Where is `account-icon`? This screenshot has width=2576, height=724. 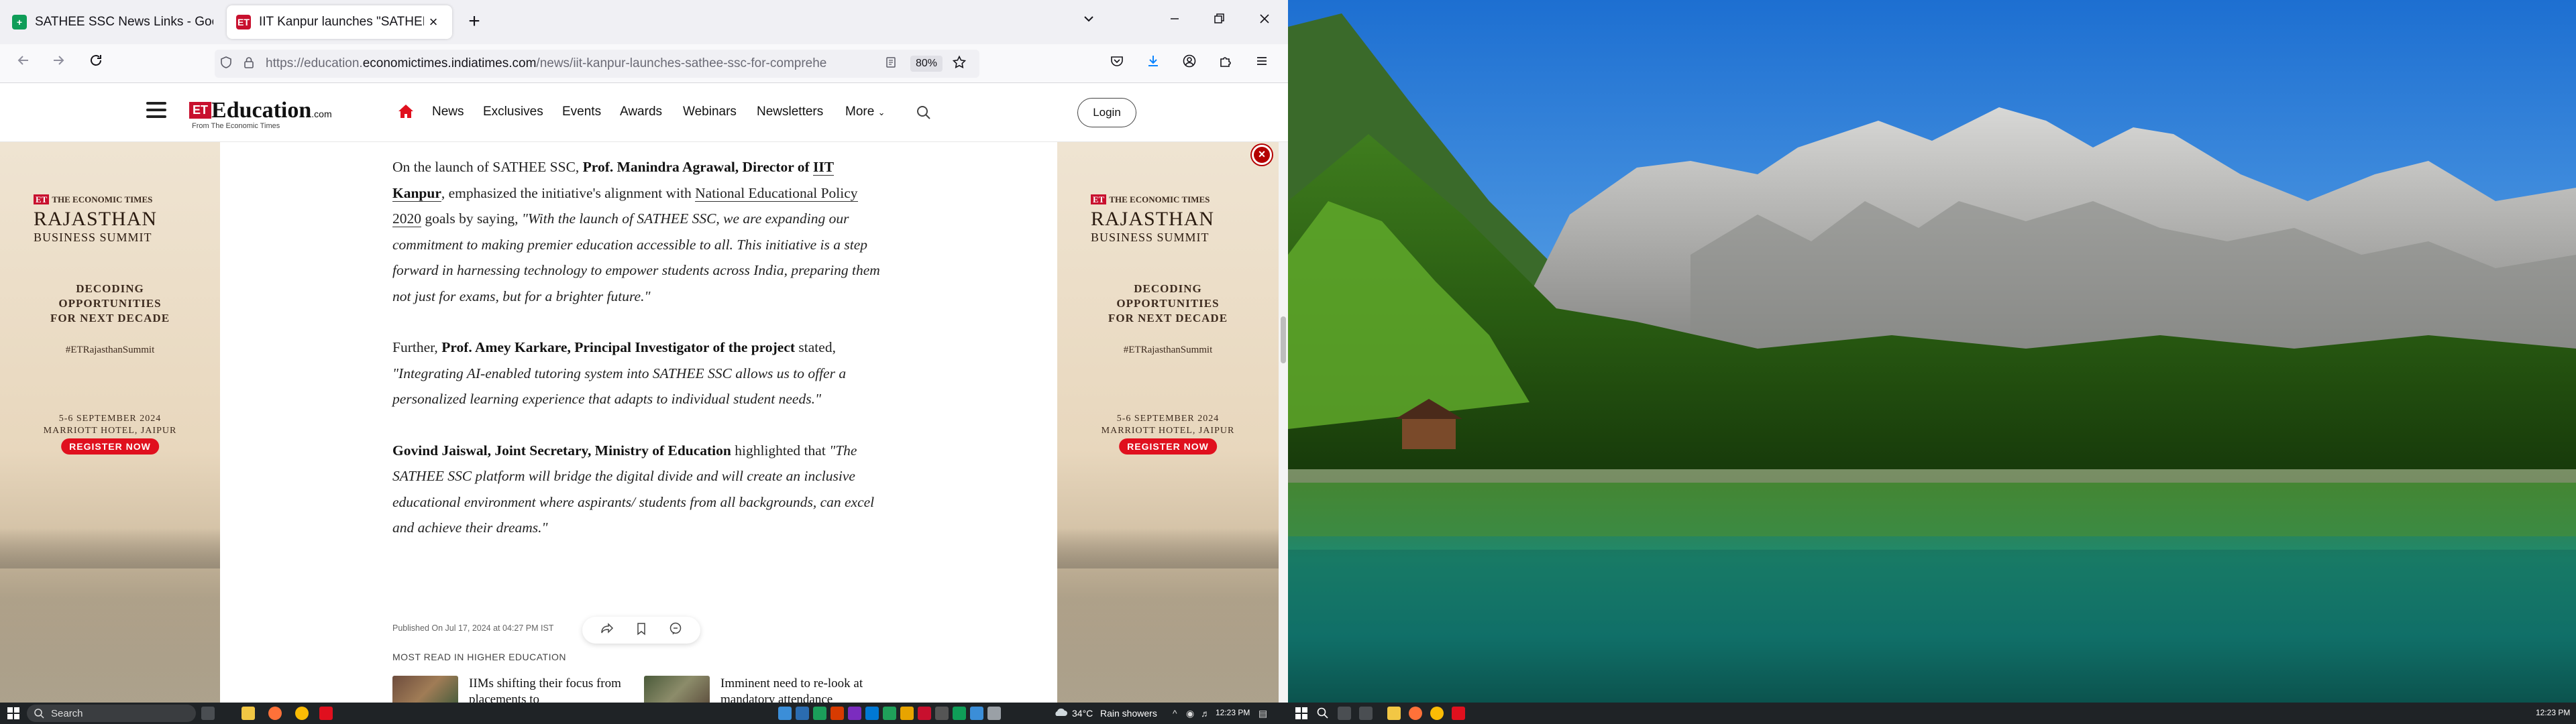
account-icon is located at coordinates (1189, 63).